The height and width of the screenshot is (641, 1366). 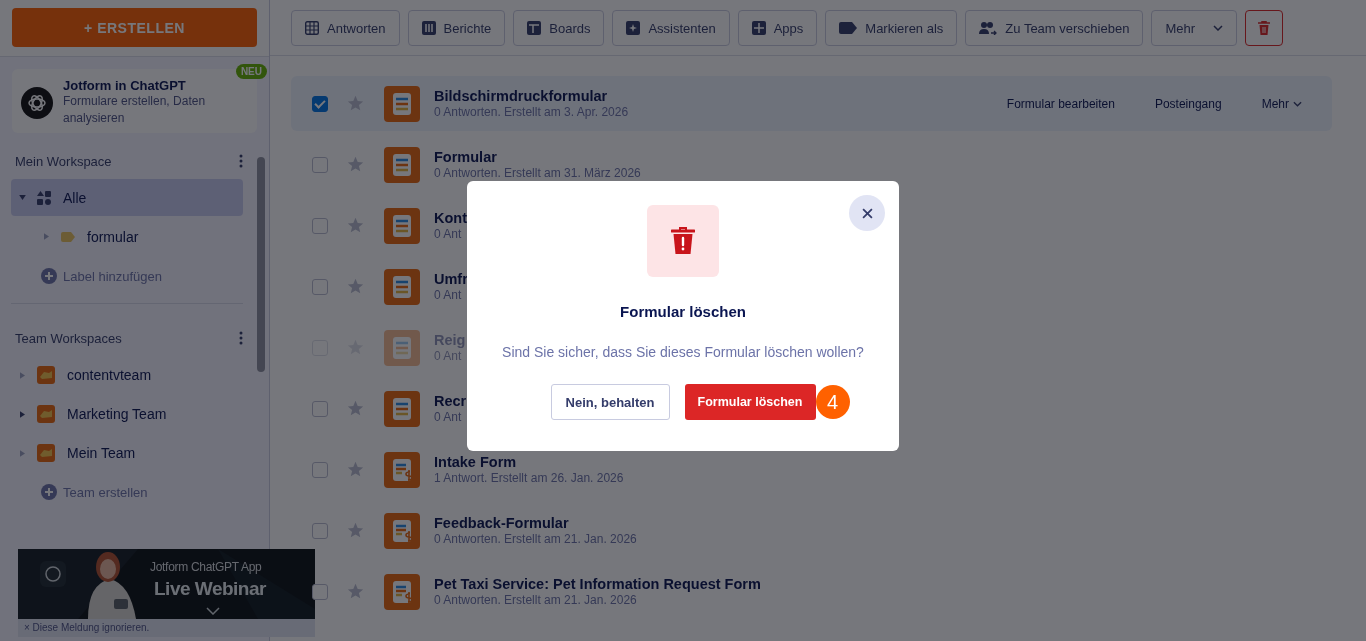 What do you see at coordinates (44, 197) in the screenshot?
I see `grid-icon` at bounding box center [44, 197].